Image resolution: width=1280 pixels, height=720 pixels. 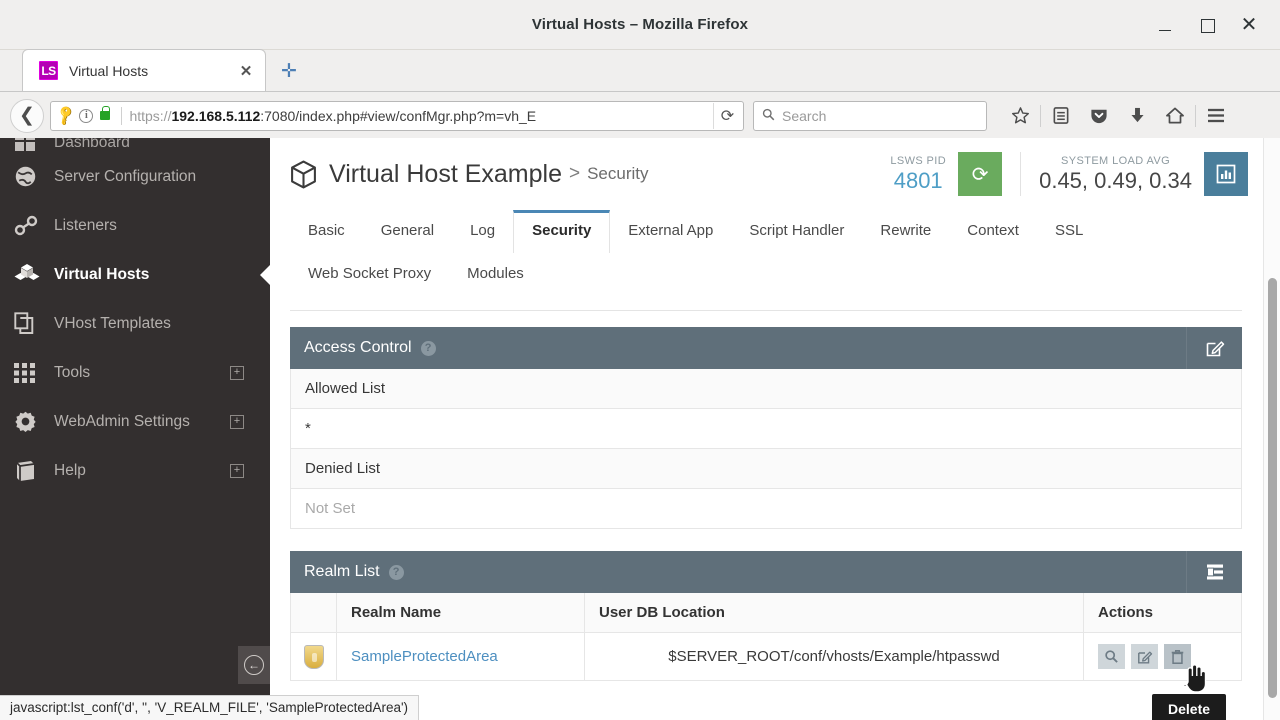 What do you see at coordinates (369, 274) in the screenshot?
I see `tab-web-socket-proxy: Web Socket Proxy` at bounding box center [369, 274].